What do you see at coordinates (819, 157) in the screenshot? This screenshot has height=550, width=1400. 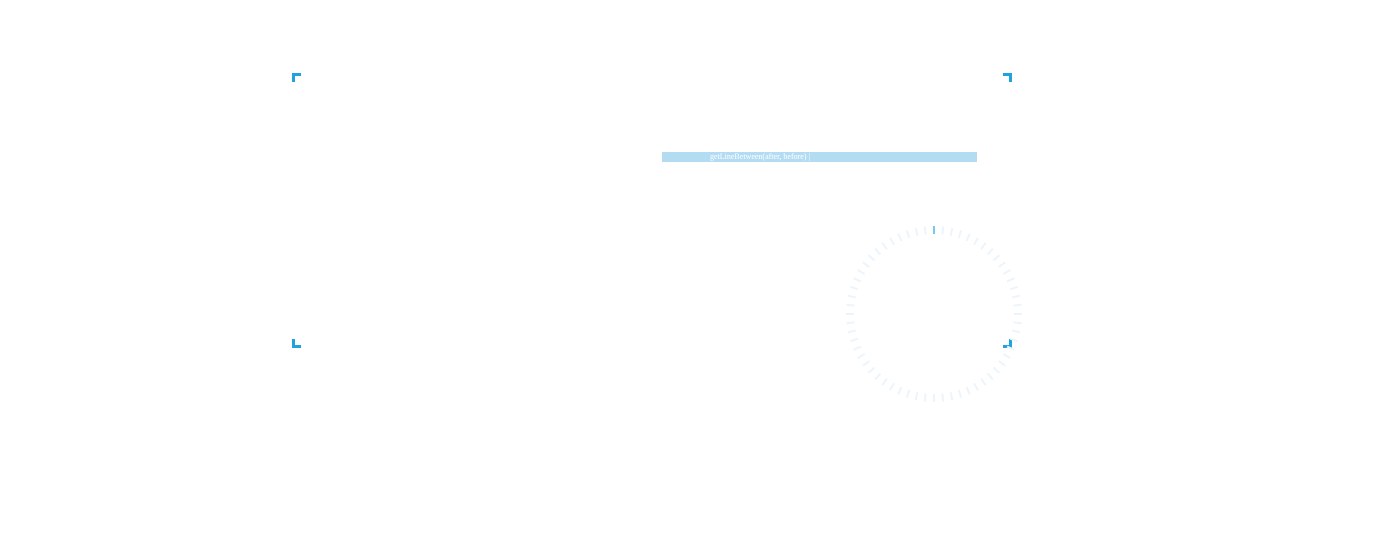 I see `highlighted-code-line: getLineBetween(after, before) |` at bounding box center [819, 157].